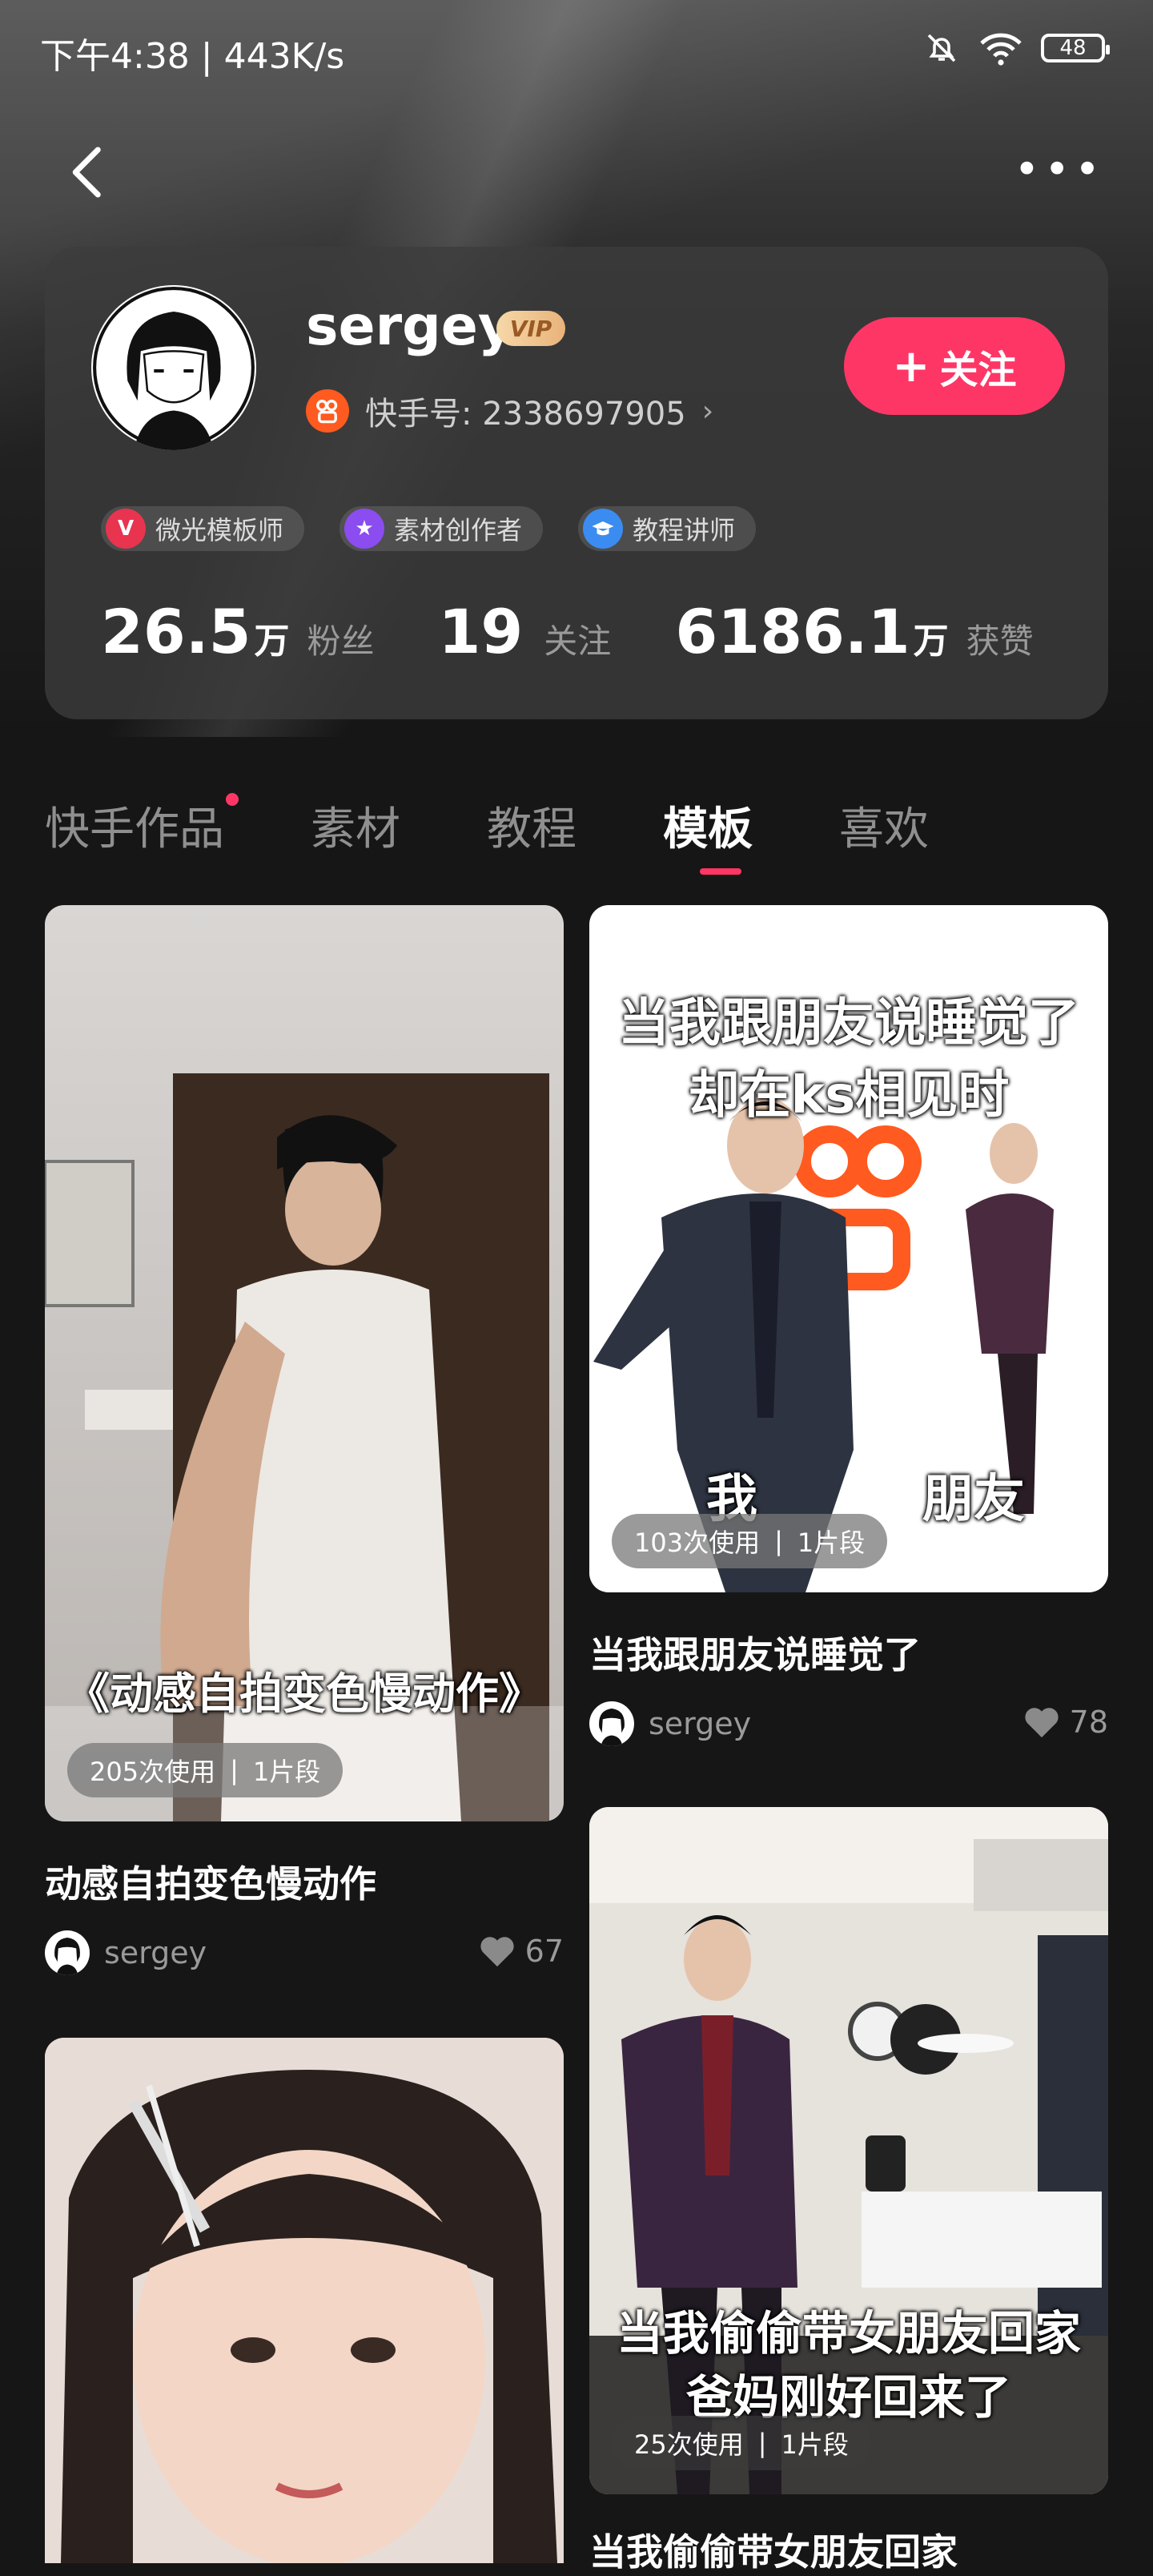 The width and height of the screenshot is (1153, 2576). Describe the element at coordinates (1001, 49) in the screenshot. I see `wifi-icon` at that location.